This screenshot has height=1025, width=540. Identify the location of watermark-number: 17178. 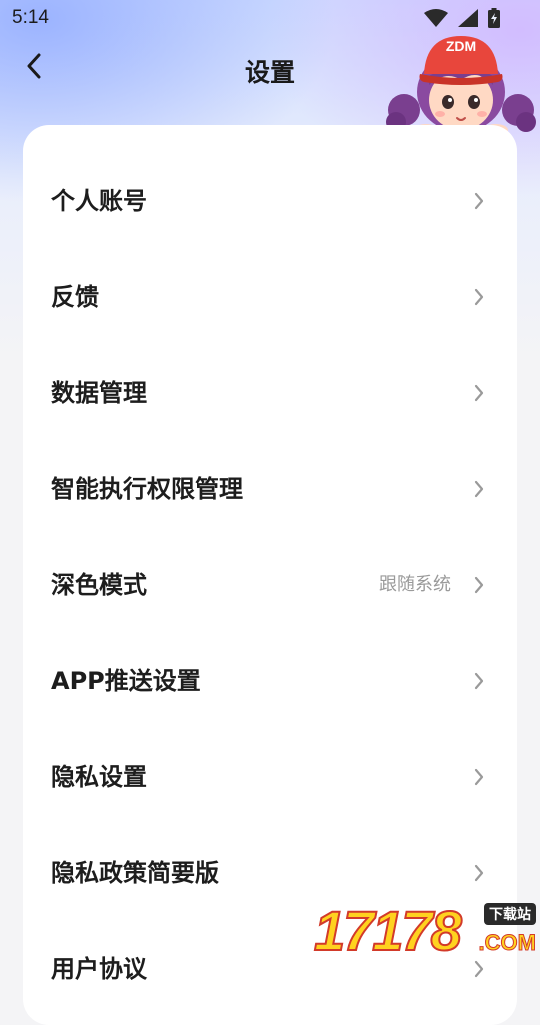
(388, 930).